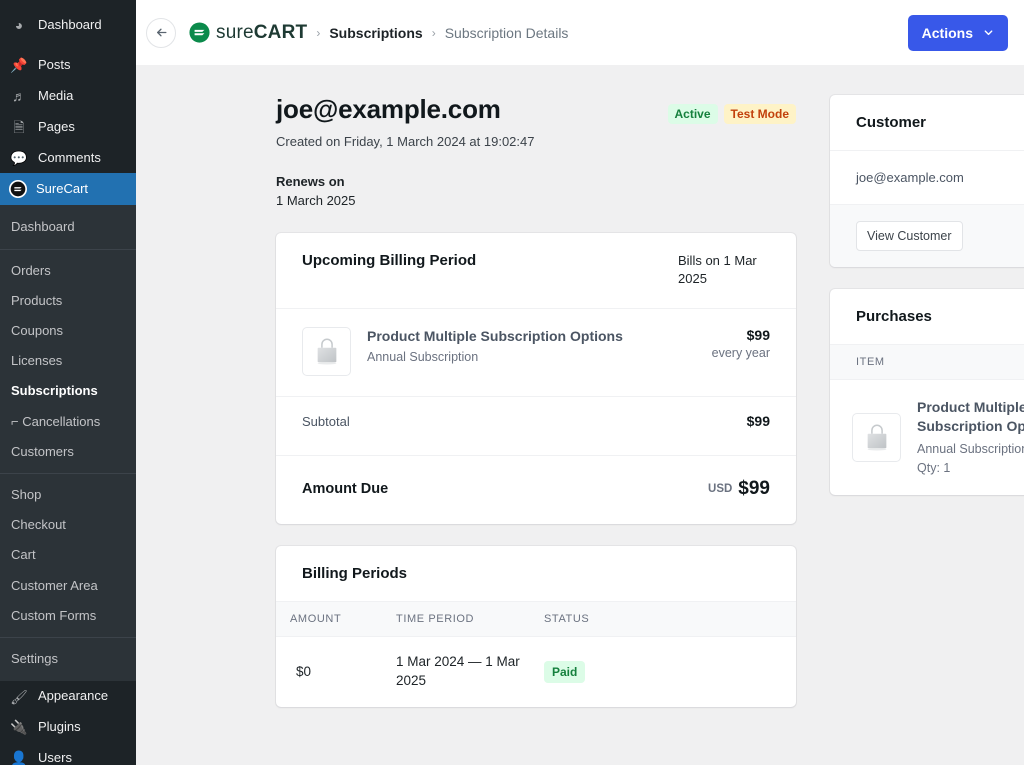 The height and width of the screenshot is (765, 1024). Describe the element at coordinates (19, 65) in the screenshot. I see `pin-icon: 📌` at that location.